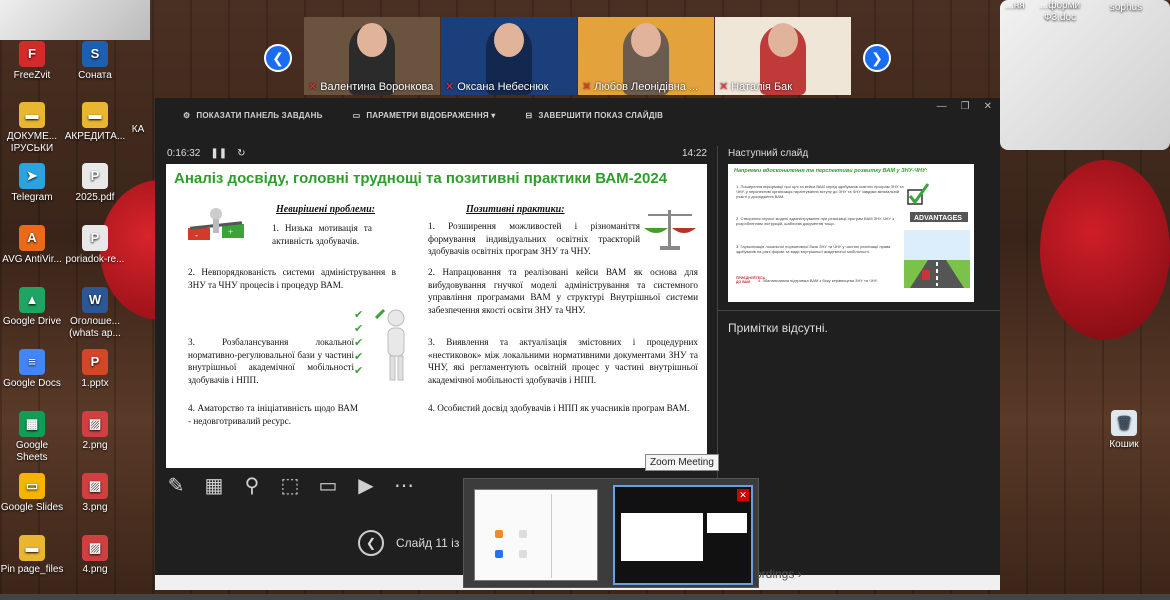  What do you see at coordinates (95, 54) in the screenshot?
I see `sonata-icon: S` at bounding box center [95, 54].